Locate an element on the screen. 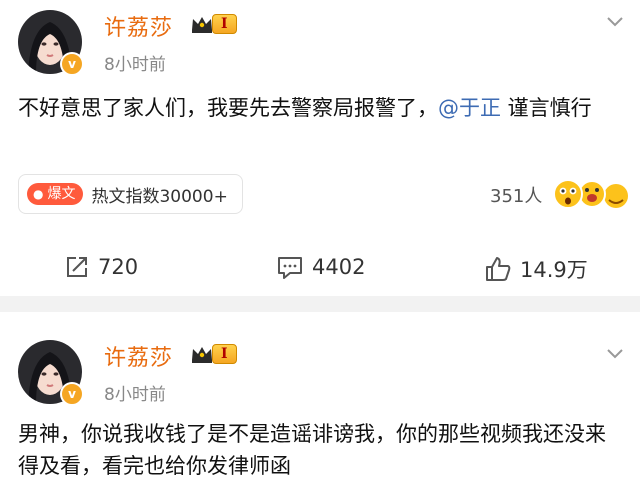 The height and width of the screenshot is (488, 640). comment-button: 4402 is located at coordinates (320, 267).